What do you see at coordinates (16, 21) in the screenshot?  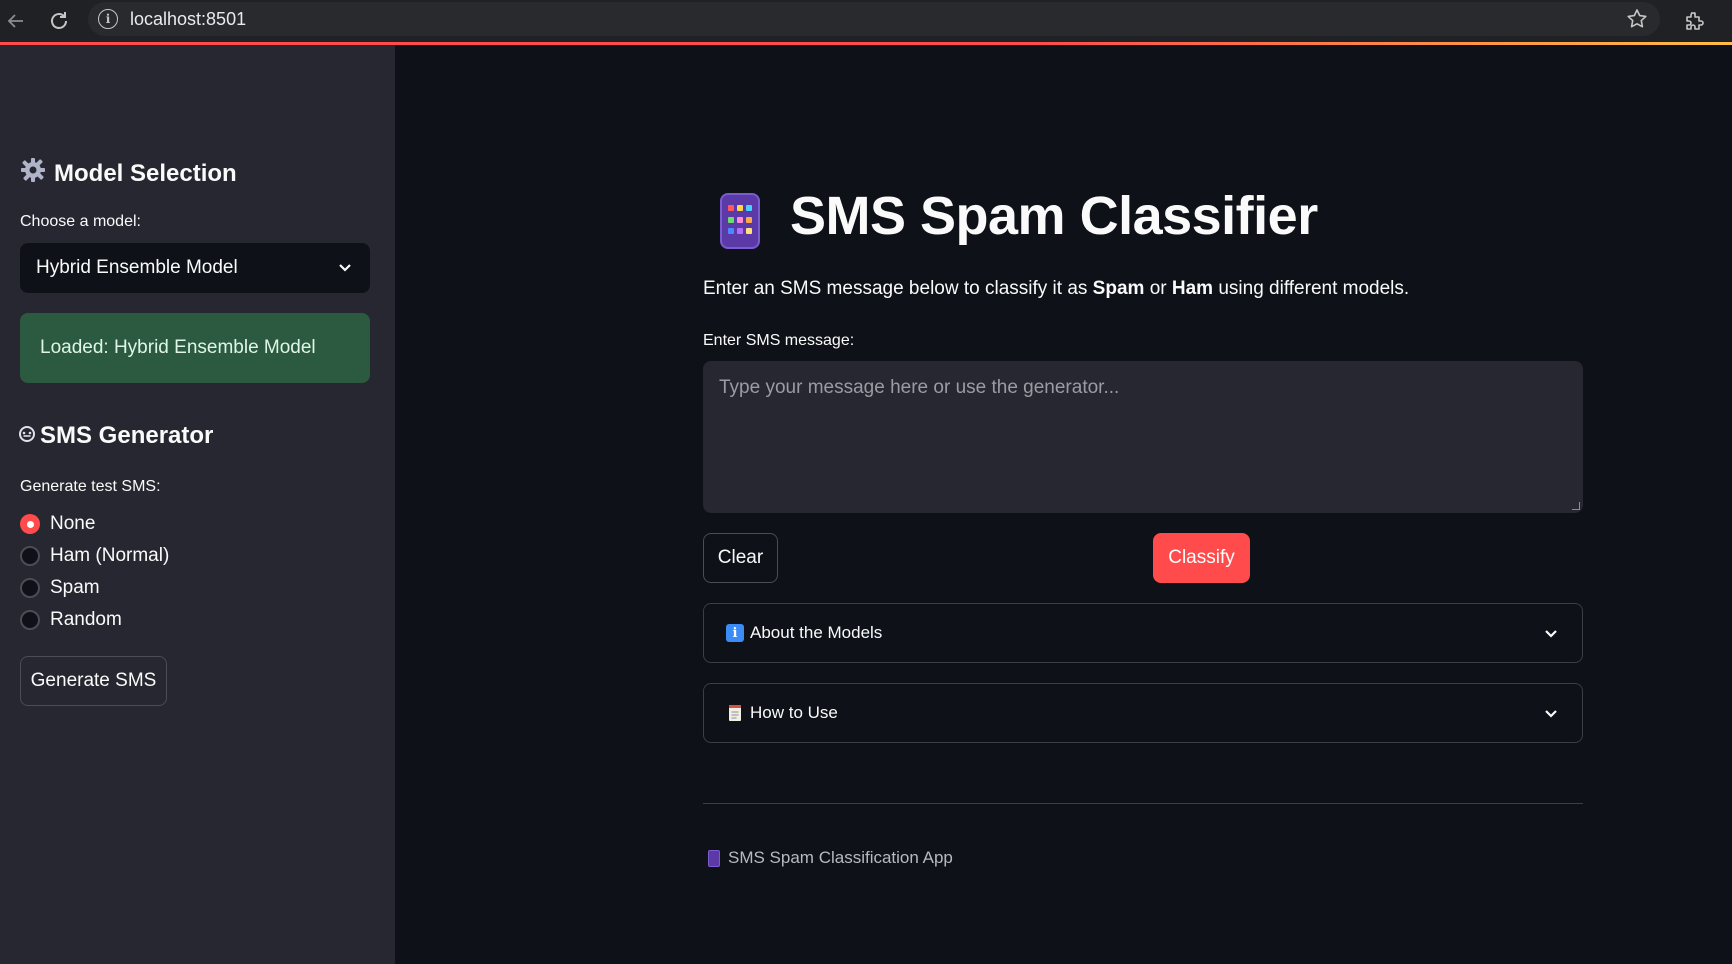 I see `back-arrow-icon` at bounding box center [16, 21].